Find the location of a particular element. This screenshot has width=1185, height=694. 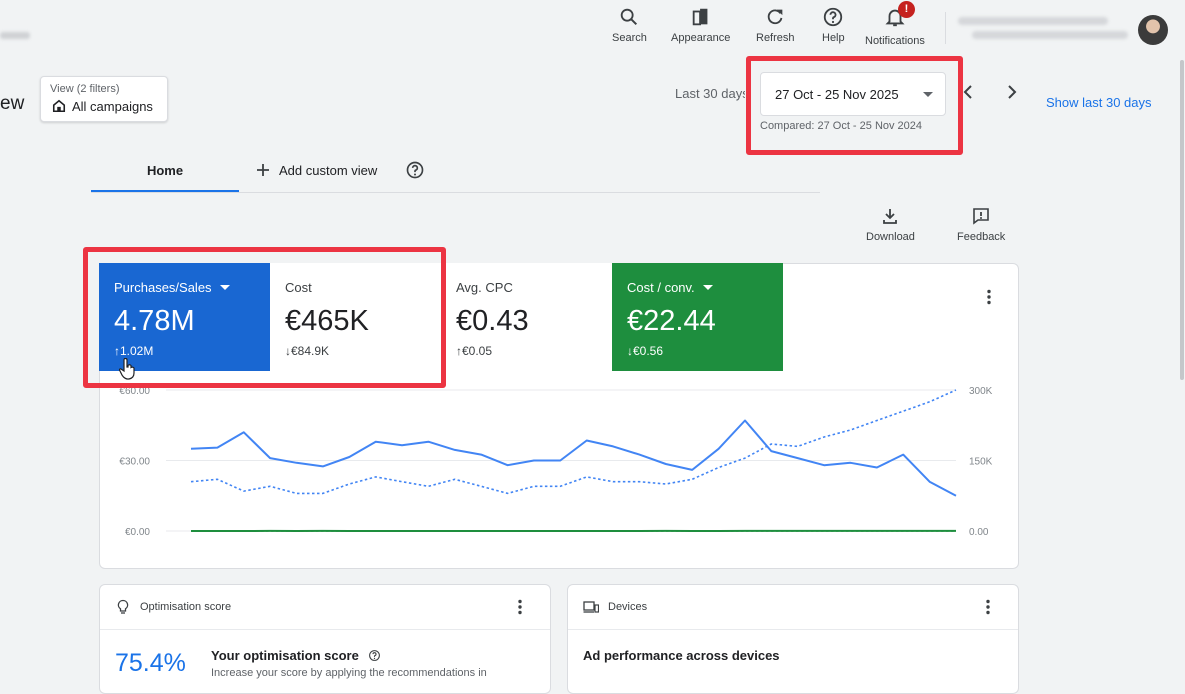

page-scrollbar is located at coordinates (1182, 220).